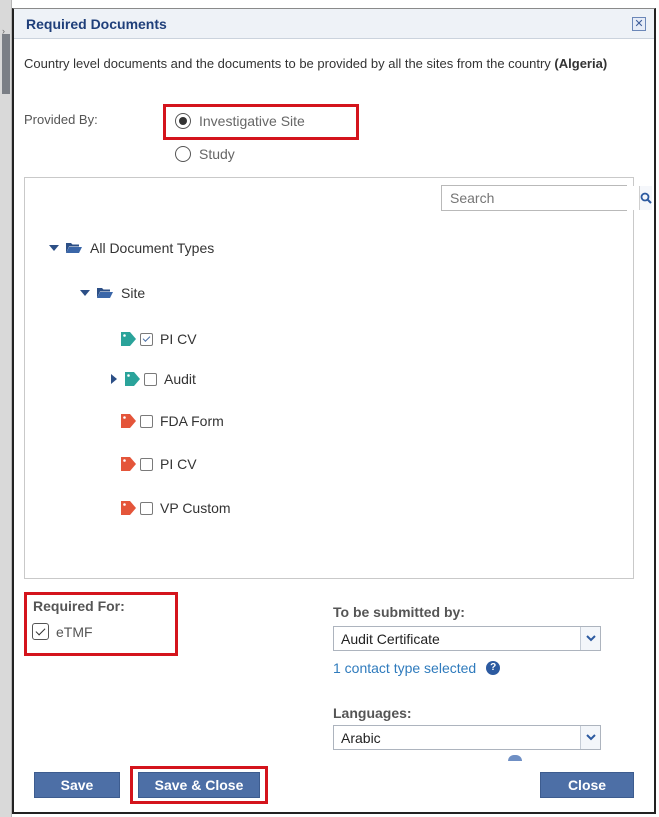  What do you see at coordinates (96, 24) in the screenshot?
I see `dialog-title: Required Documents` at bounding box center [96, 24].